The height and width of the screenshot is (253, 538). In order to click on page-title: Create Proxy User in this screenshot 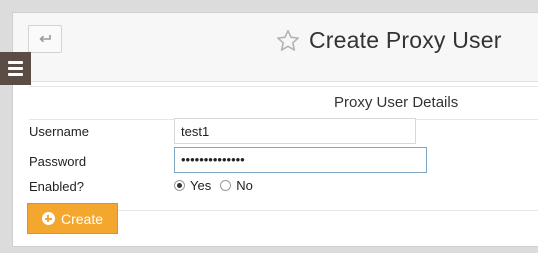, I will do `click(405, 40)`.